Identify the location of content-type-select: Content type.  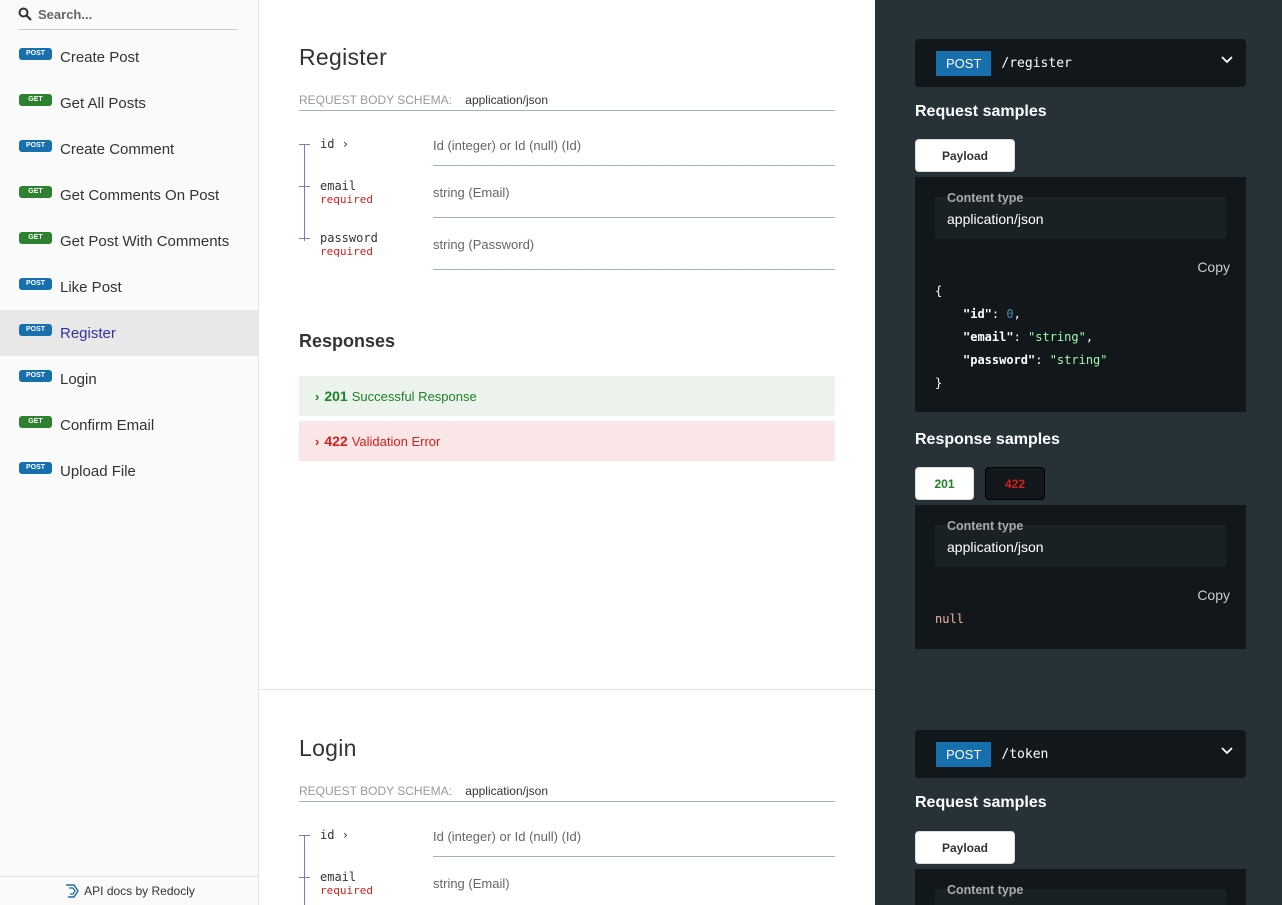
(1080, 894).